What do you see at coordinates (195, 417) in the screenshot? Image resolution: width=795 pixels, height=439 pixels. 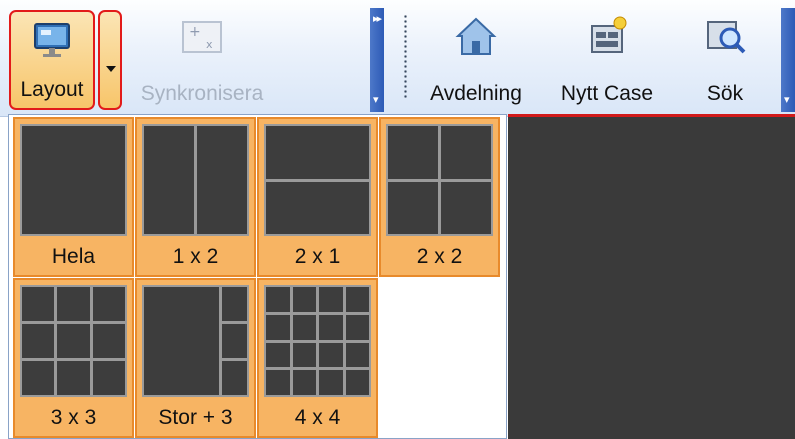 I see `layout-label-stor-plus-3: Stor + 3` at bounding box center [195, 417].